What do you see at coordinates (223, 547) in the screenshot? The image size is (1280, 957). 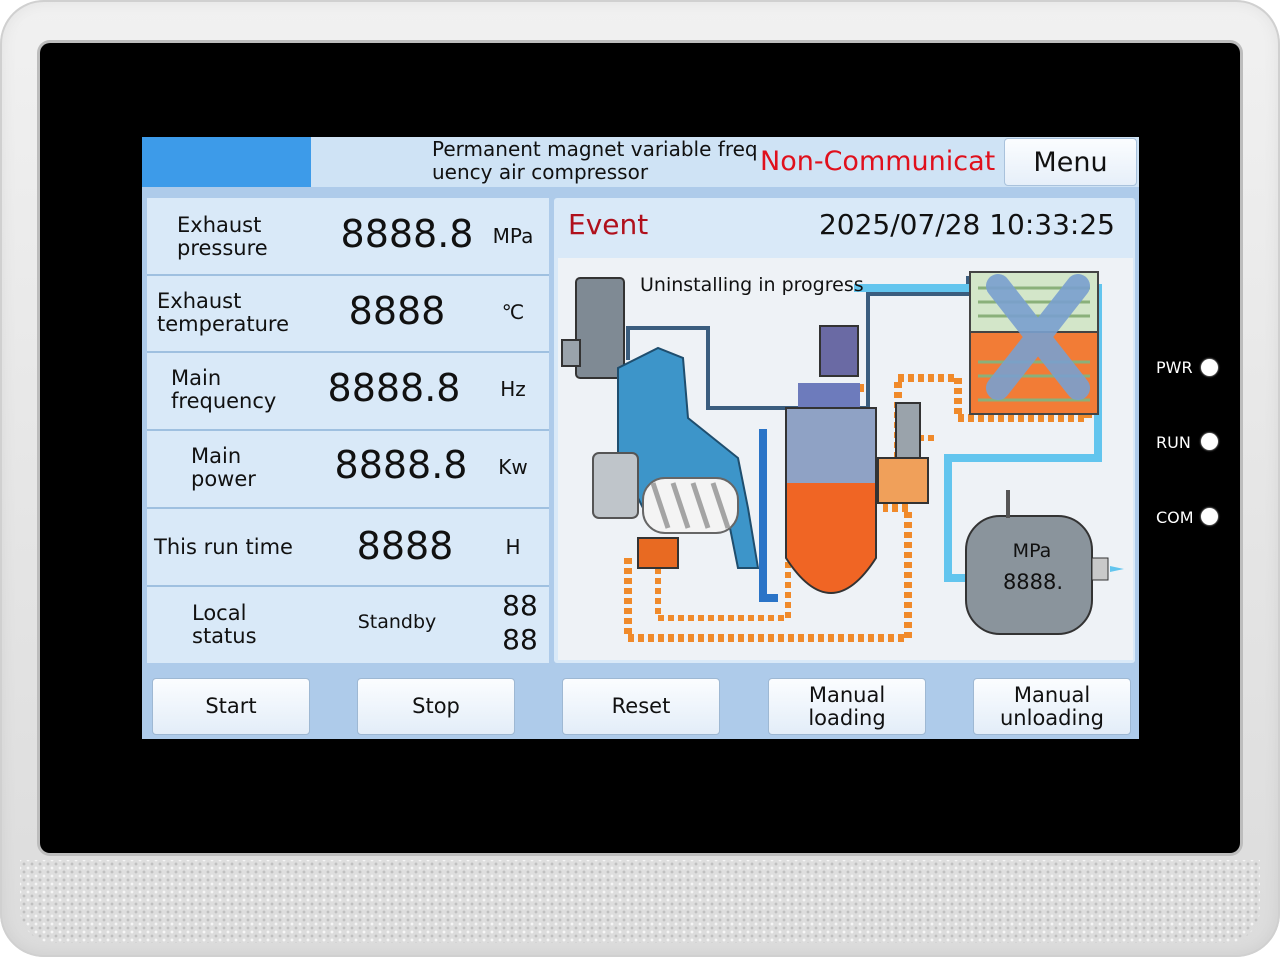 I see `reading-label: This run time` at bounding box center [223, 547].